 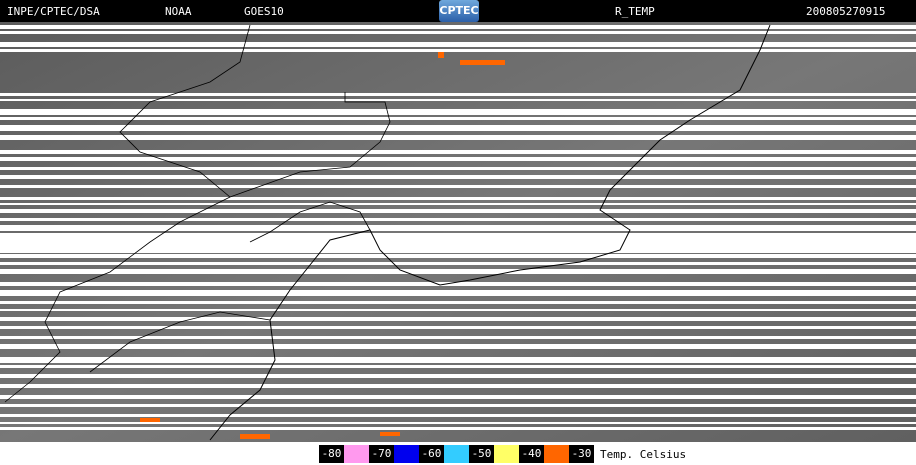 What do you see at coordinates (846, 11) in the screenshot?
I see `timestamp-label: 200805270915` at bounding box center [846, 11].